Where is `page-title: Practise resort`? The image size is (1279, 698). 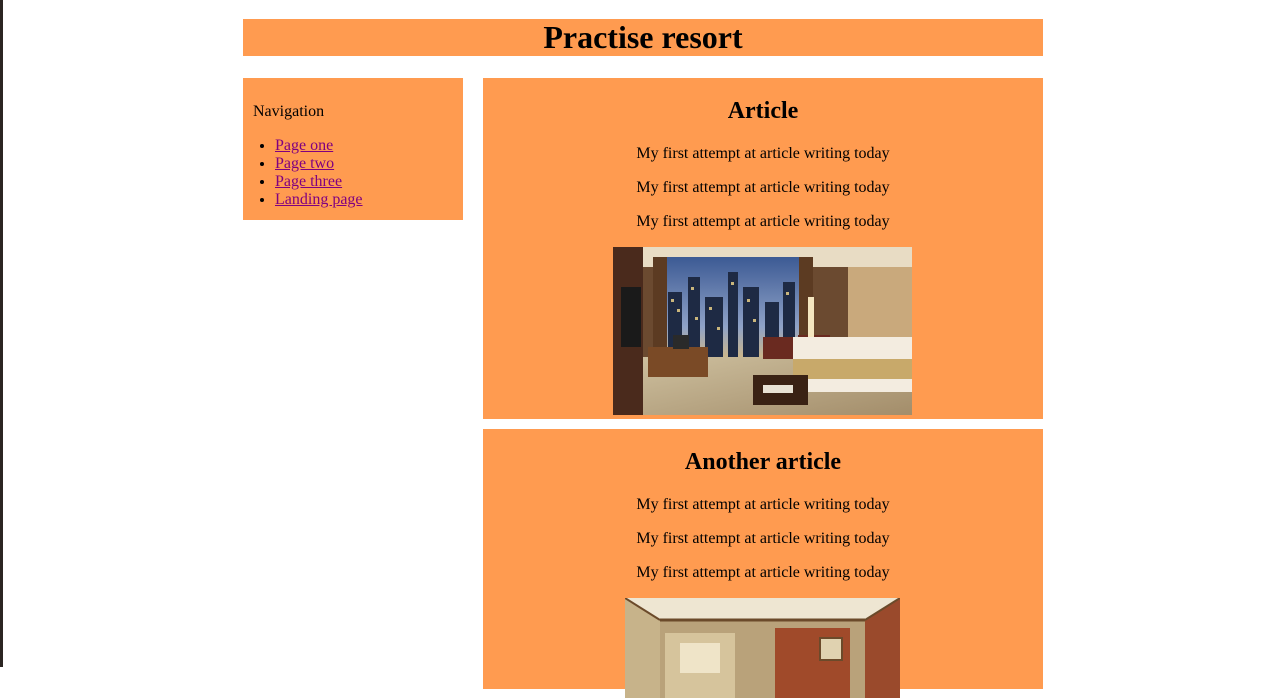 page-title: Practise resort is located at coordinates (643, 37).